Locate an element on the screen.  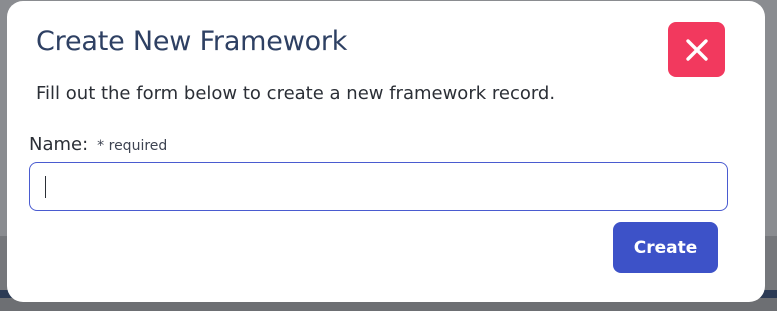
create-button: Create is located at coordinates (665, 247).